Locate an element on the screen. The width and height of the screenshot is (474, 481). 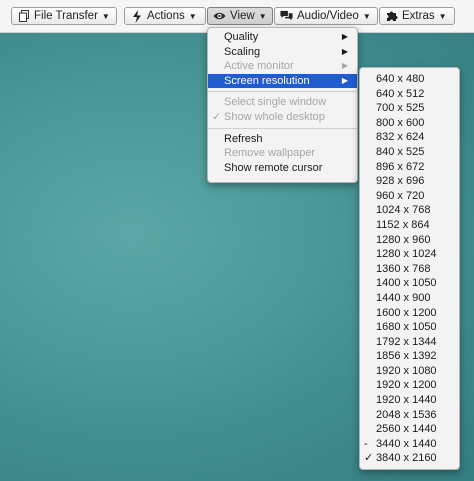
file-transfer-label: File Transfer is located at coordinates (66, 16).